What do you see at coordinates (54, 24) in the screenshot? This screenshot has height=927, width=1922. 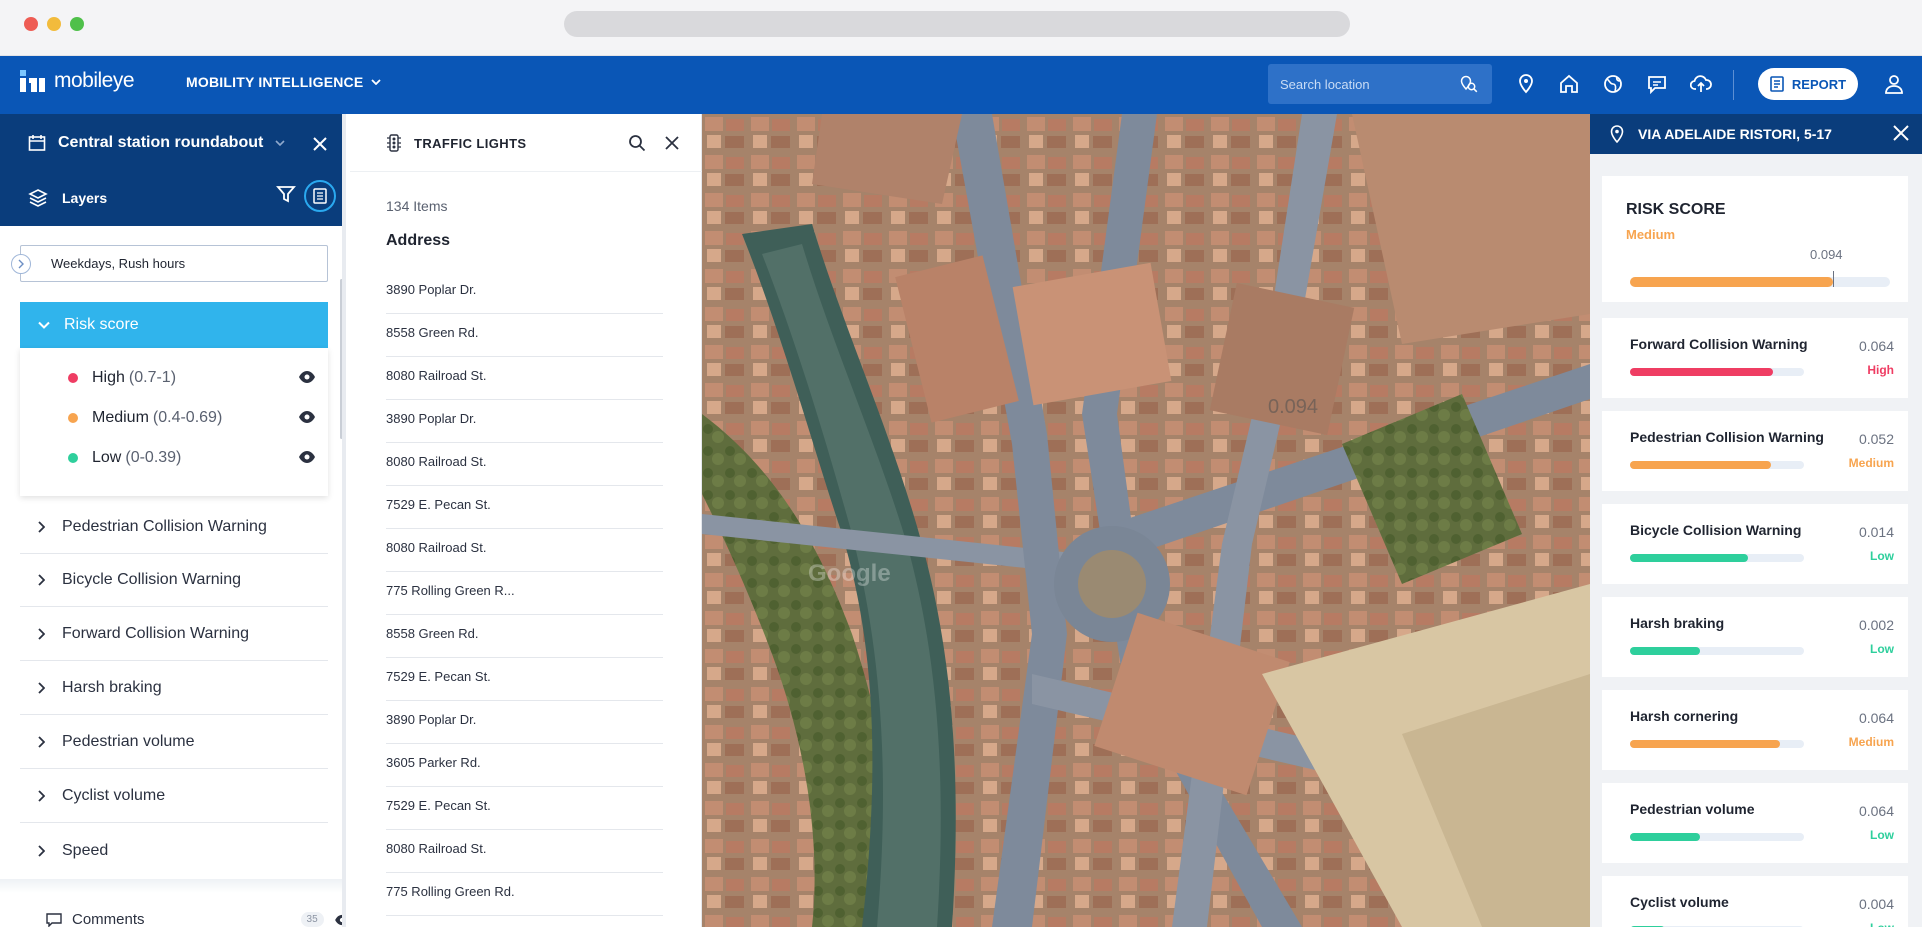 I see `window-minimize-dot` at bounding box center [54, 24].